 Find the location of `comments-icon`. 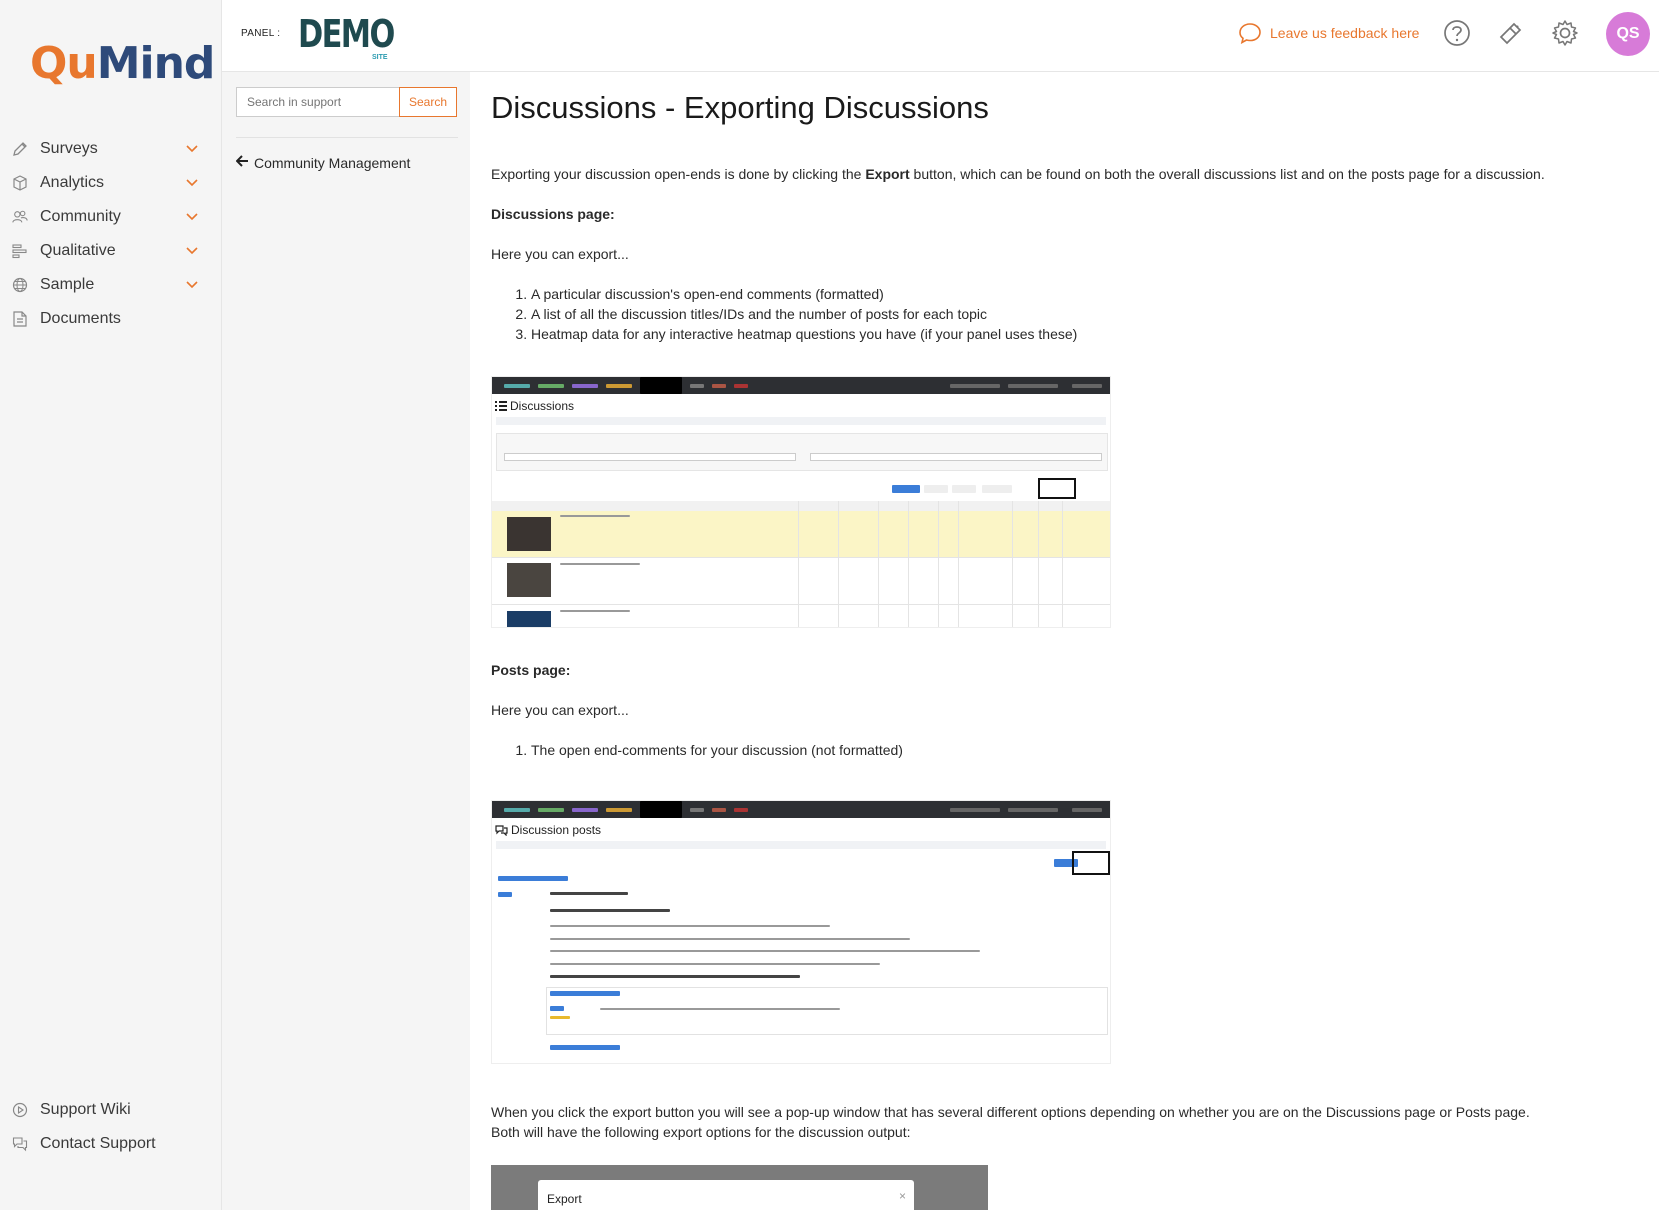

comments-icon is located at coordinates (501, 830).